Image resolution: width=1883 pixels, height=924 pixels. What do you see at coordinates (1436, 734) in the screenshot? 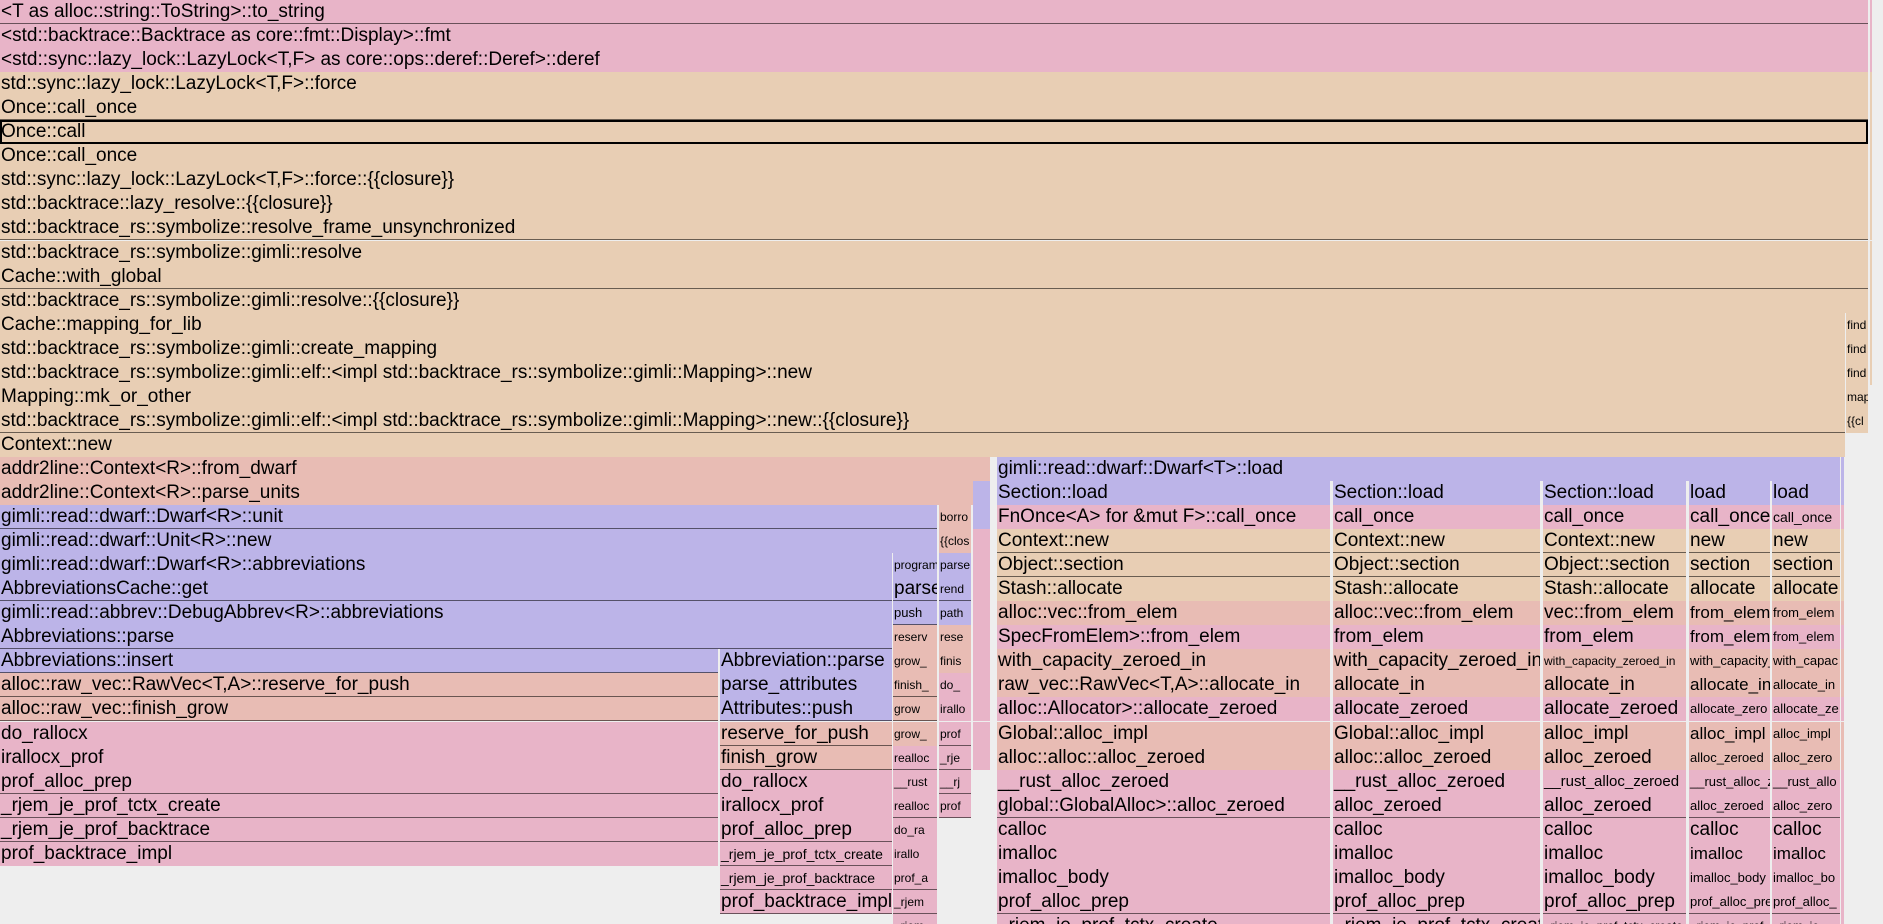
I see `flame-frame: Global::alloc_impl` at bounding box center [1436, 734].